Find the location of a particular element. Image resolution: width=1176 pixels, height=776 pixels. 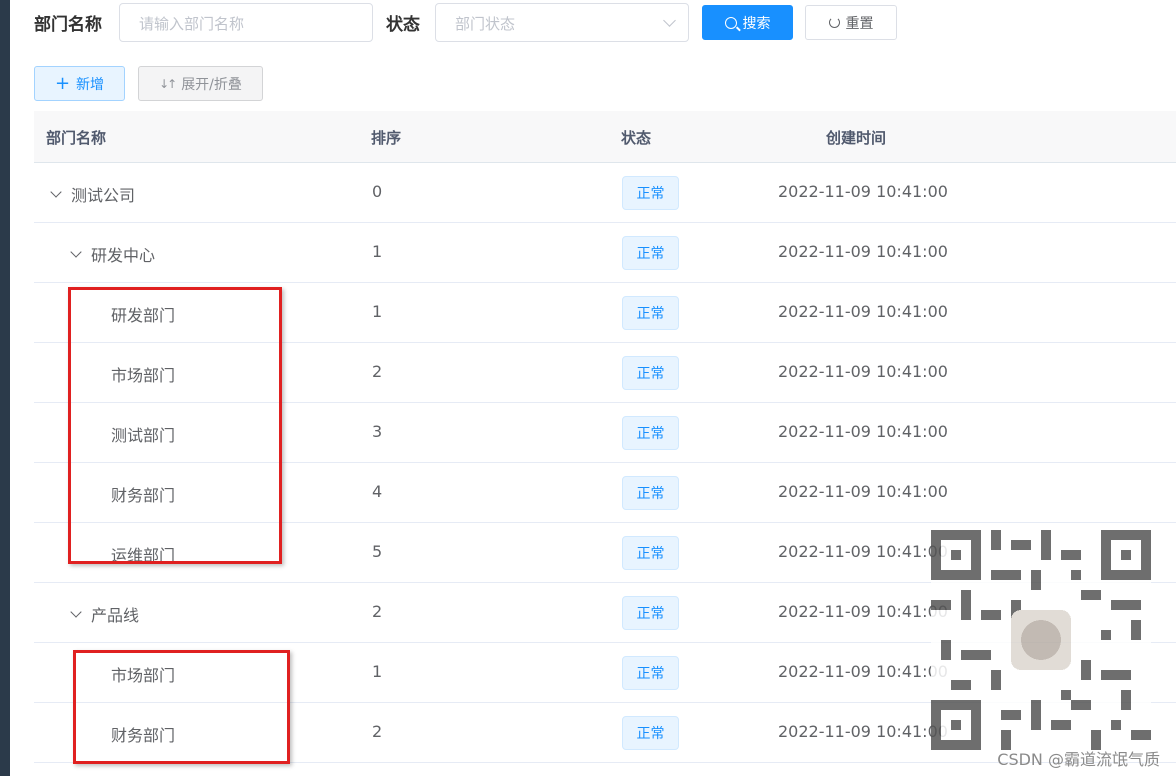

add-button-label: 新增 is located at coordinates (90, 84).